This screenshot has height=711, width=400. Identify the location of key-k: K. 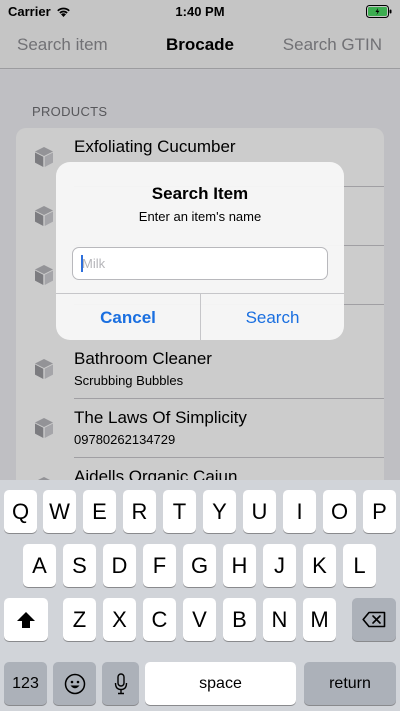
(319, 565).